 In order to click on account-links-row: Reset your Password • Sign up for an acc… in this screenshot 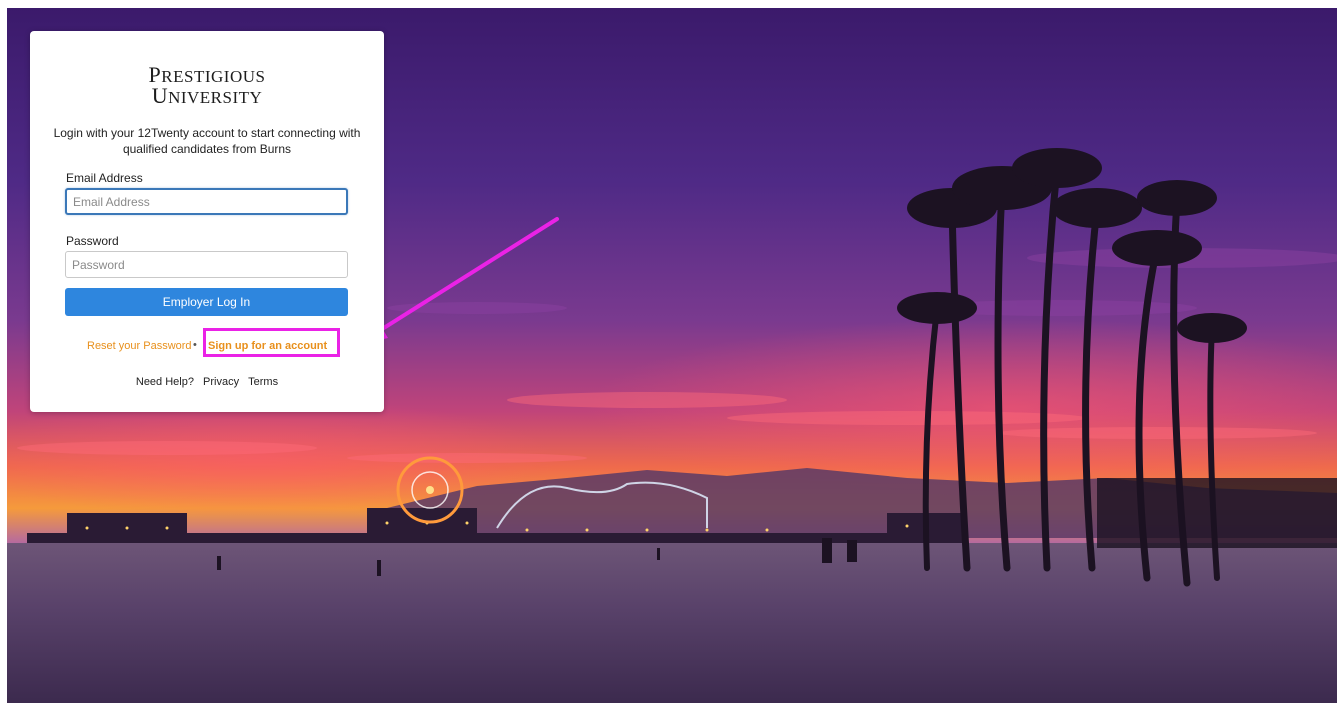, I will do `click(207, 343)`.